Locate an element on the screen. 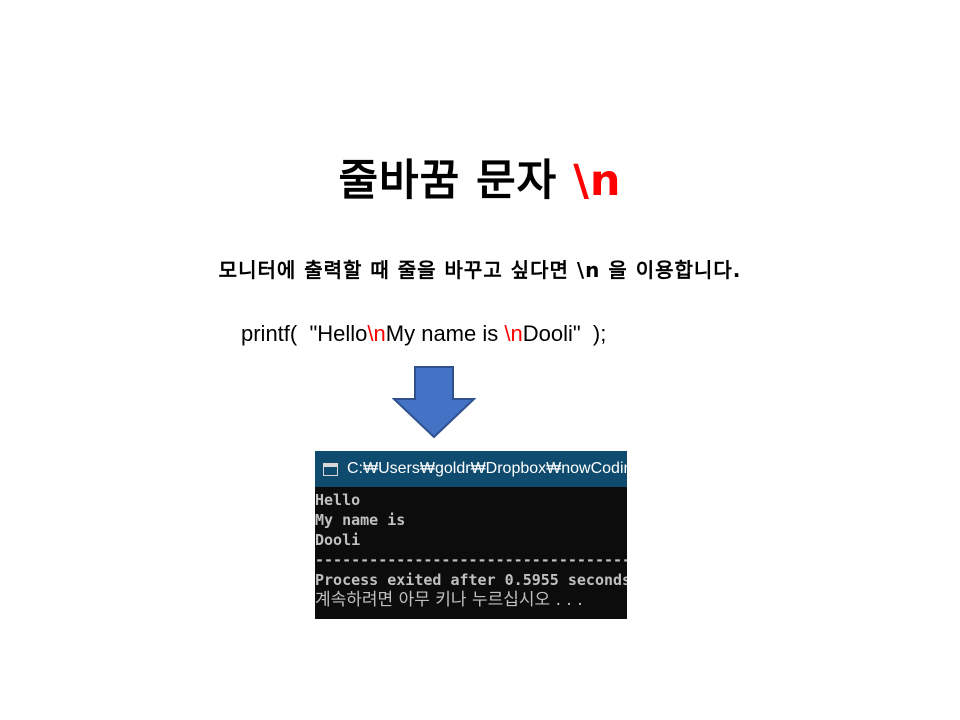 The height and width of the screenshot is (720, 960). slide-title: 줄바꿈 문자 \n is located at coordinates (480, 177).